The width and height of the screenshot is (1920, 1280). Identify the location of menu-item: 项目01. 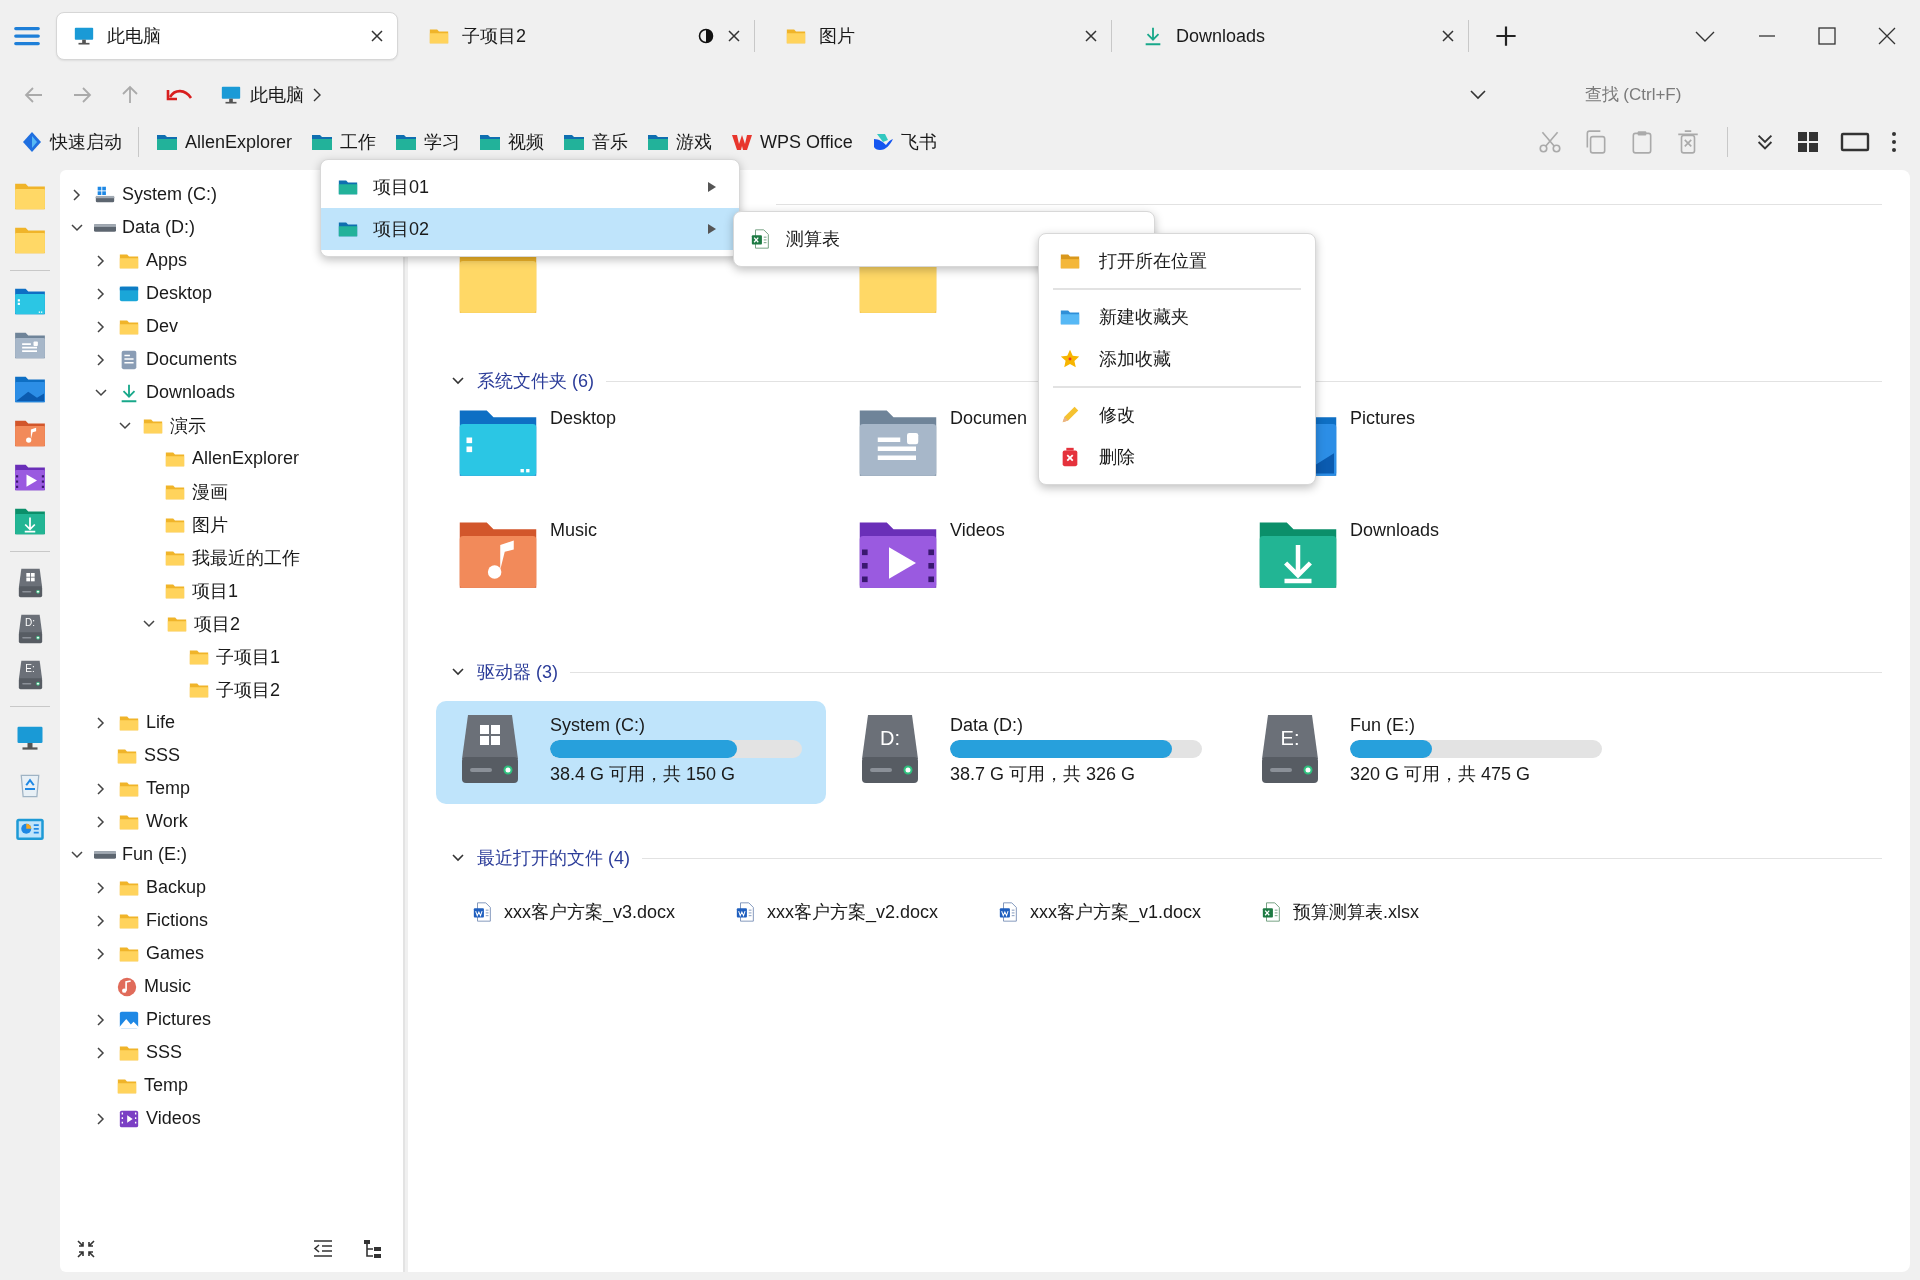
(530, 187).